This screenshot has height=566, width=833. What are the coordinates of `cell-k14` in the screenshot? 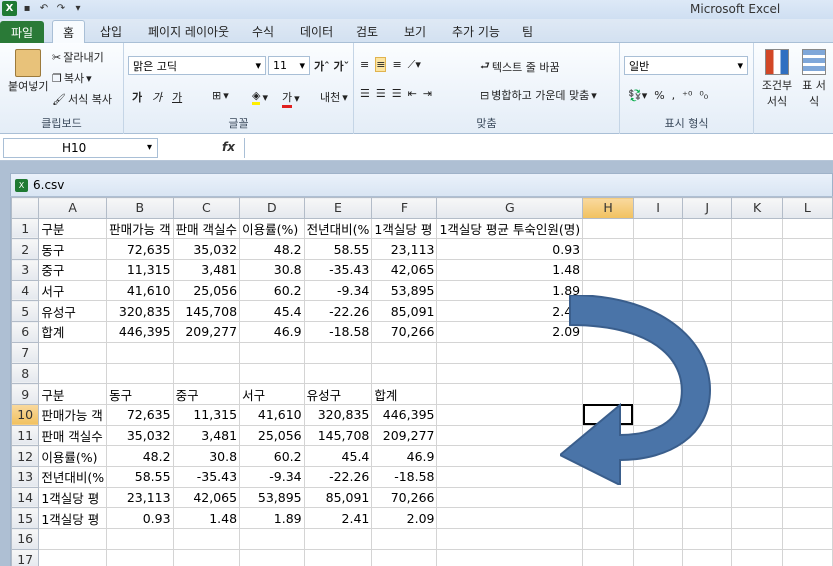 It's located at (757, 497).